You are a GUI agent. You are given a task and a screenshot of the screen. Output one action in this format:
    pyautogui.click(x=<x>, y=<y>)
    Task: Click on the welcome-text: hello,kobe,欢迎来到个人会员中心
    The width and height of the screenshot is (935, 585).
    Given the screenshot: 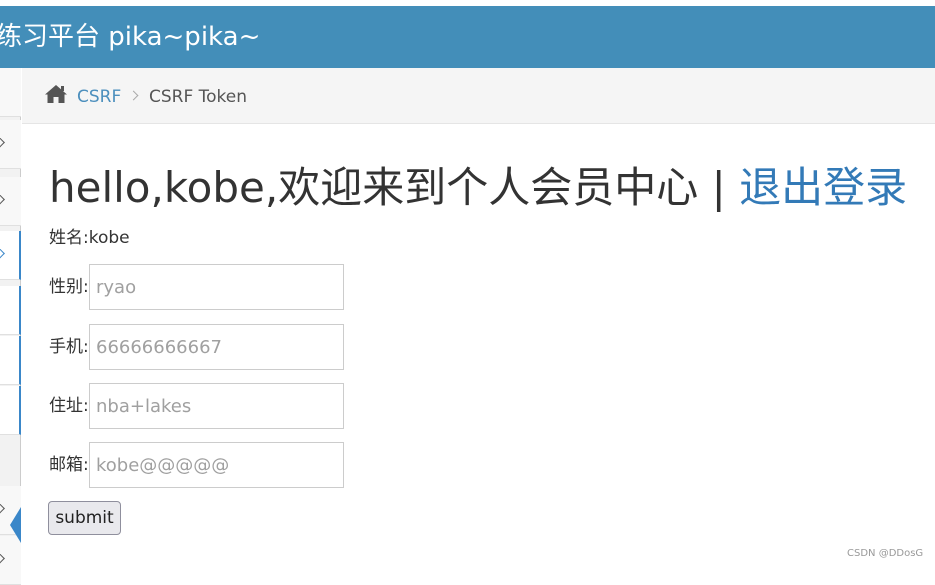 What is the action you would take?
    pyautogui.click(x=374, y=187)
    